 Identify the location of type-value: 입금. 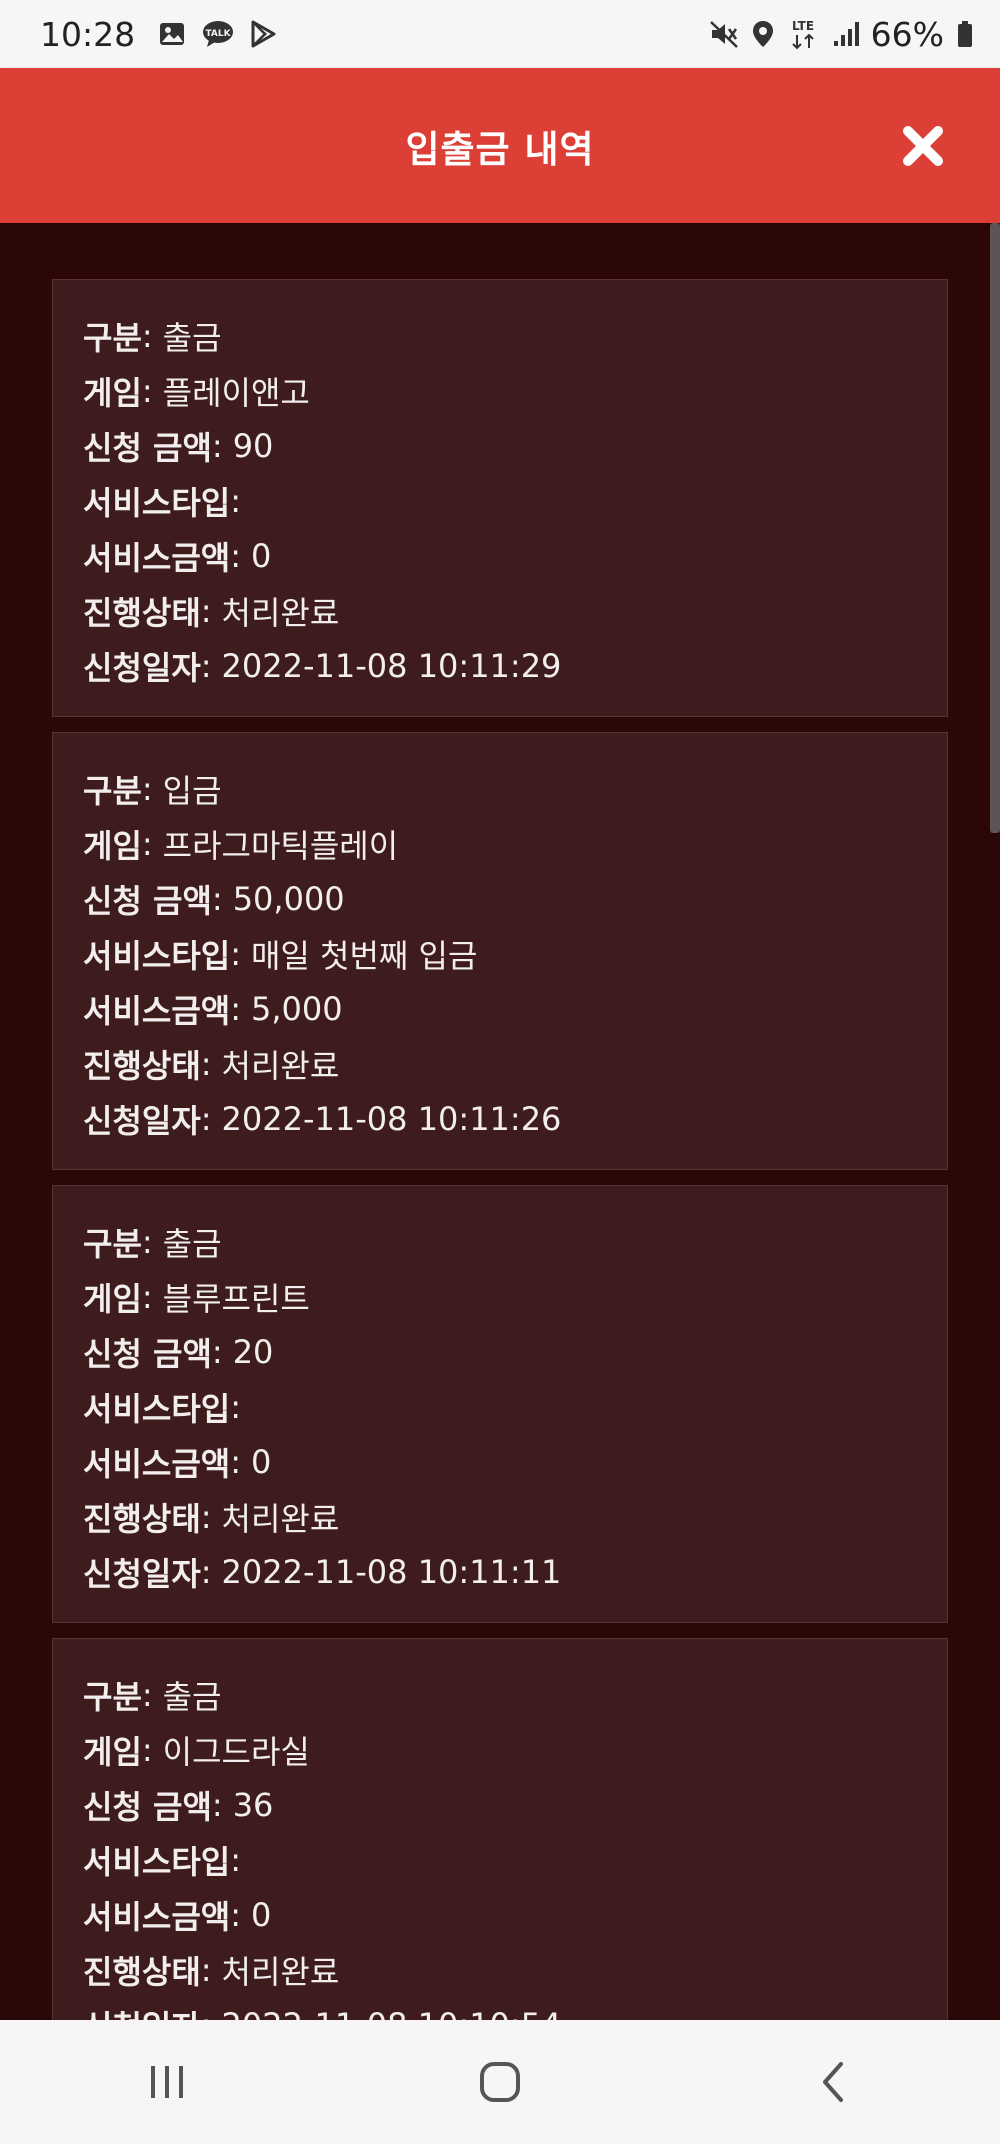
(192, 790).